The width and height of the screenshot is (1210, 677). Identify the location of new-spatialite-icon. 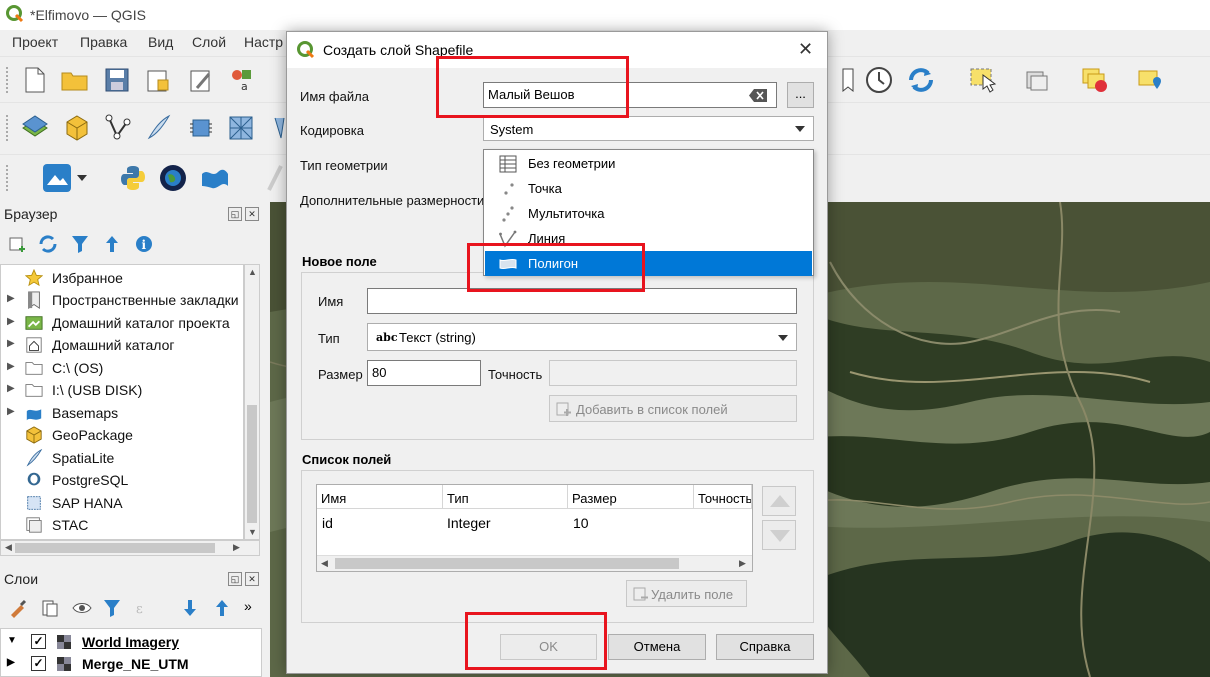
(159, 128).